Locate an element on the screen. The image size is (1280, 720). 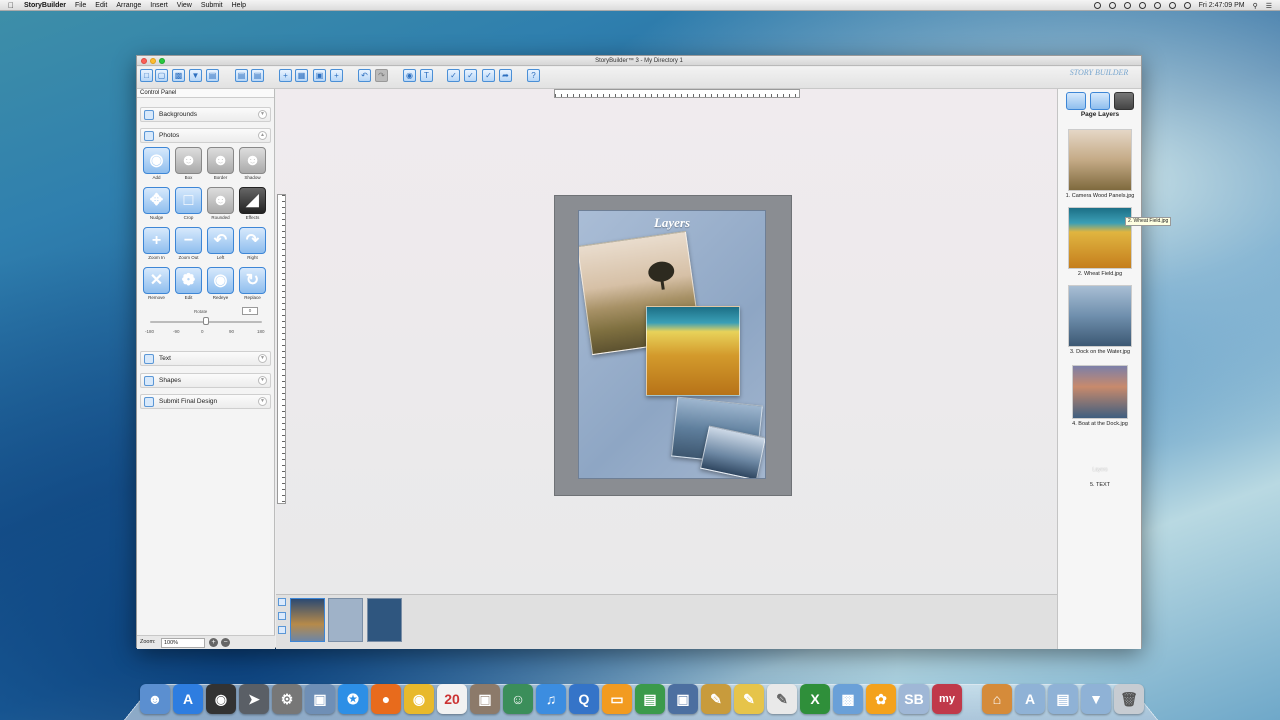
layer-item-4: 4. Boat at the Dock.jpg is located at coordinates (1100, 396).